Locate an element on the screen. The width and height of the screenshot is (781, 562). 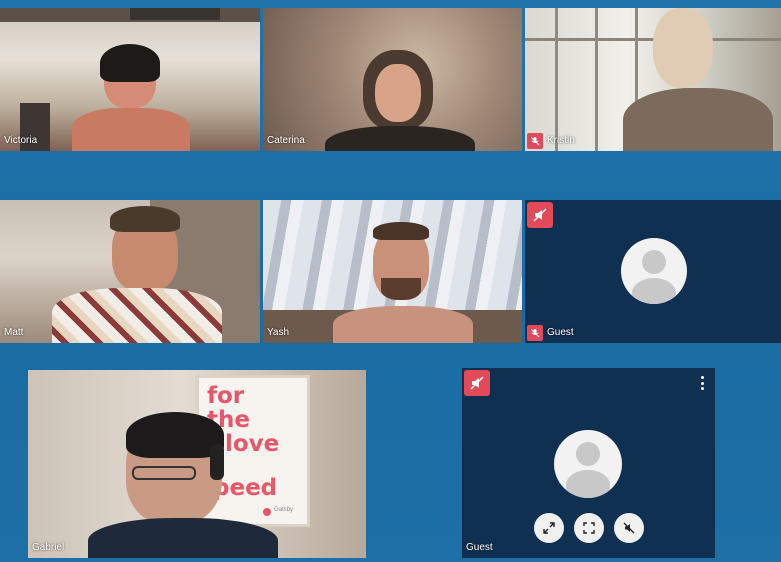
more-options-icon is located at coordinates (702, 383).